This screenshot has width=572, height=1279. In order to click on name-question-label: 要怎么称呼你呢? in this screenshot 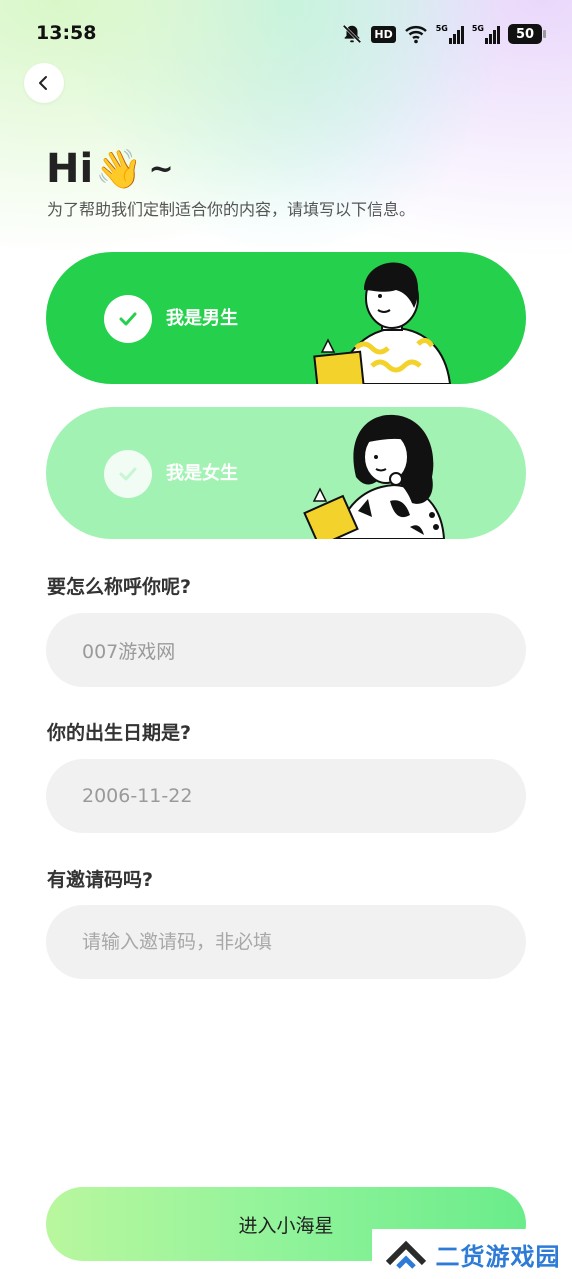, I will do `click(119, 587)`.